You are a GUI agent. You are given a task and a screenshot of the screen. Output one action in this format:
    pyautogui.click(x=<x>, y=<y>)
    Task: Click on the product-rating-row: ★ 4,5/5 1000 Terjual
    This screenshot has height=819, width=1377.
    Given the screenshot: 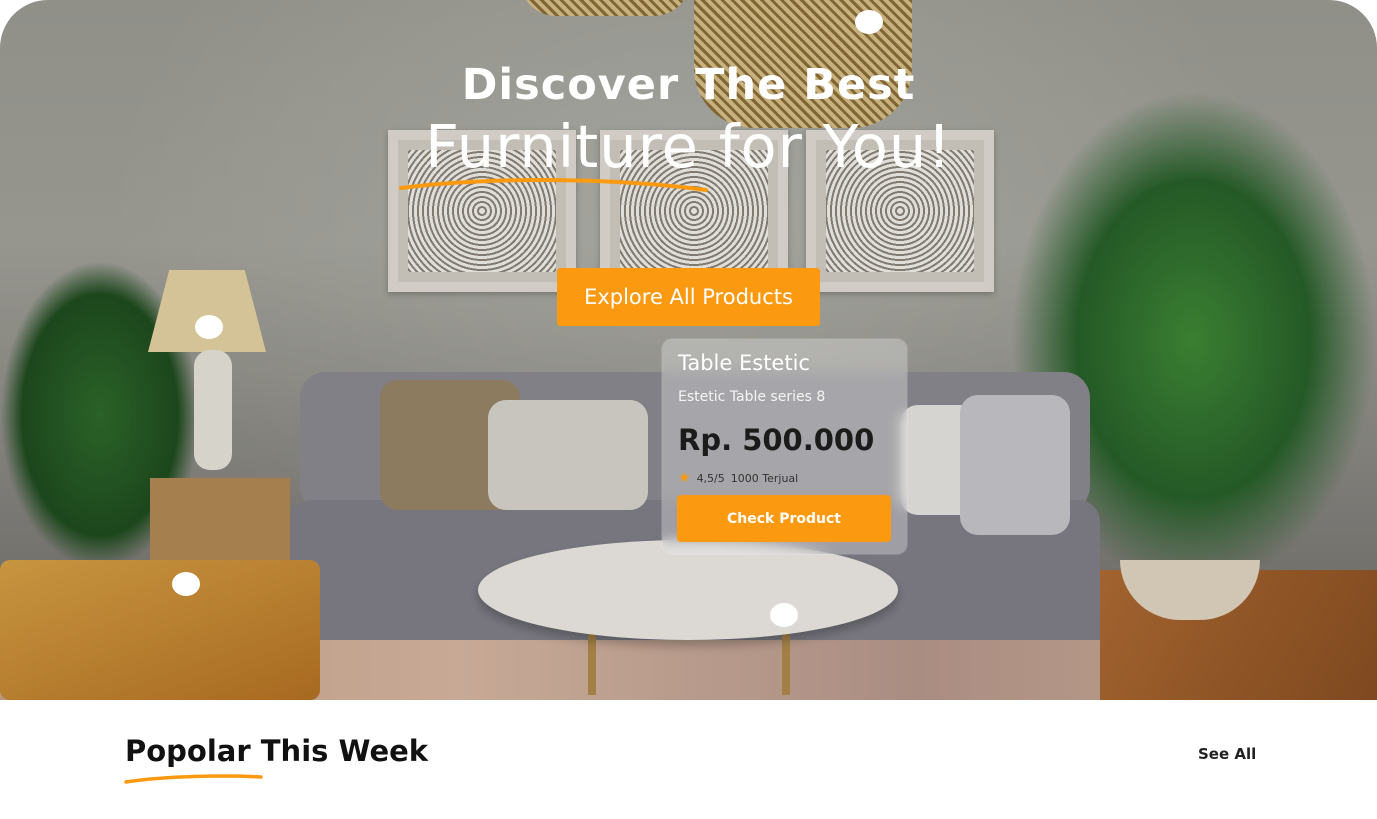 What is the action you would take?
    pyautogui.click(x=738, y=478)
    